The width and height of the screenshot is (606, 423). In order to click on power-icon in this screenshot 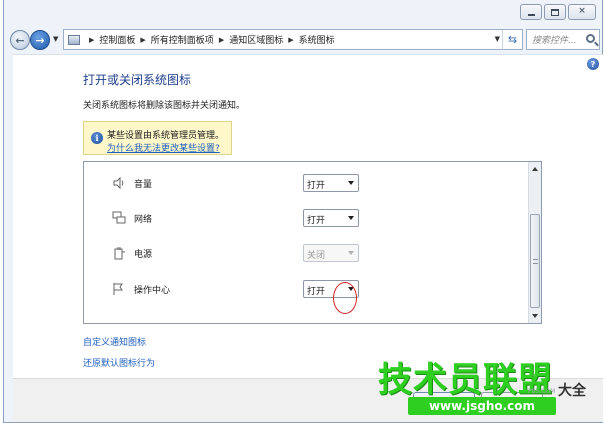, I will do `click(119, 253)`.